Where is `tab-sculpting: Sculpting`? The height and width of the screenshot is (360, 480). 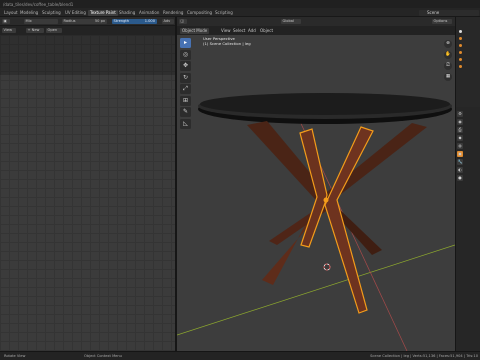 tab-sculpting: Sculpting is located at coordinates (51, 13).